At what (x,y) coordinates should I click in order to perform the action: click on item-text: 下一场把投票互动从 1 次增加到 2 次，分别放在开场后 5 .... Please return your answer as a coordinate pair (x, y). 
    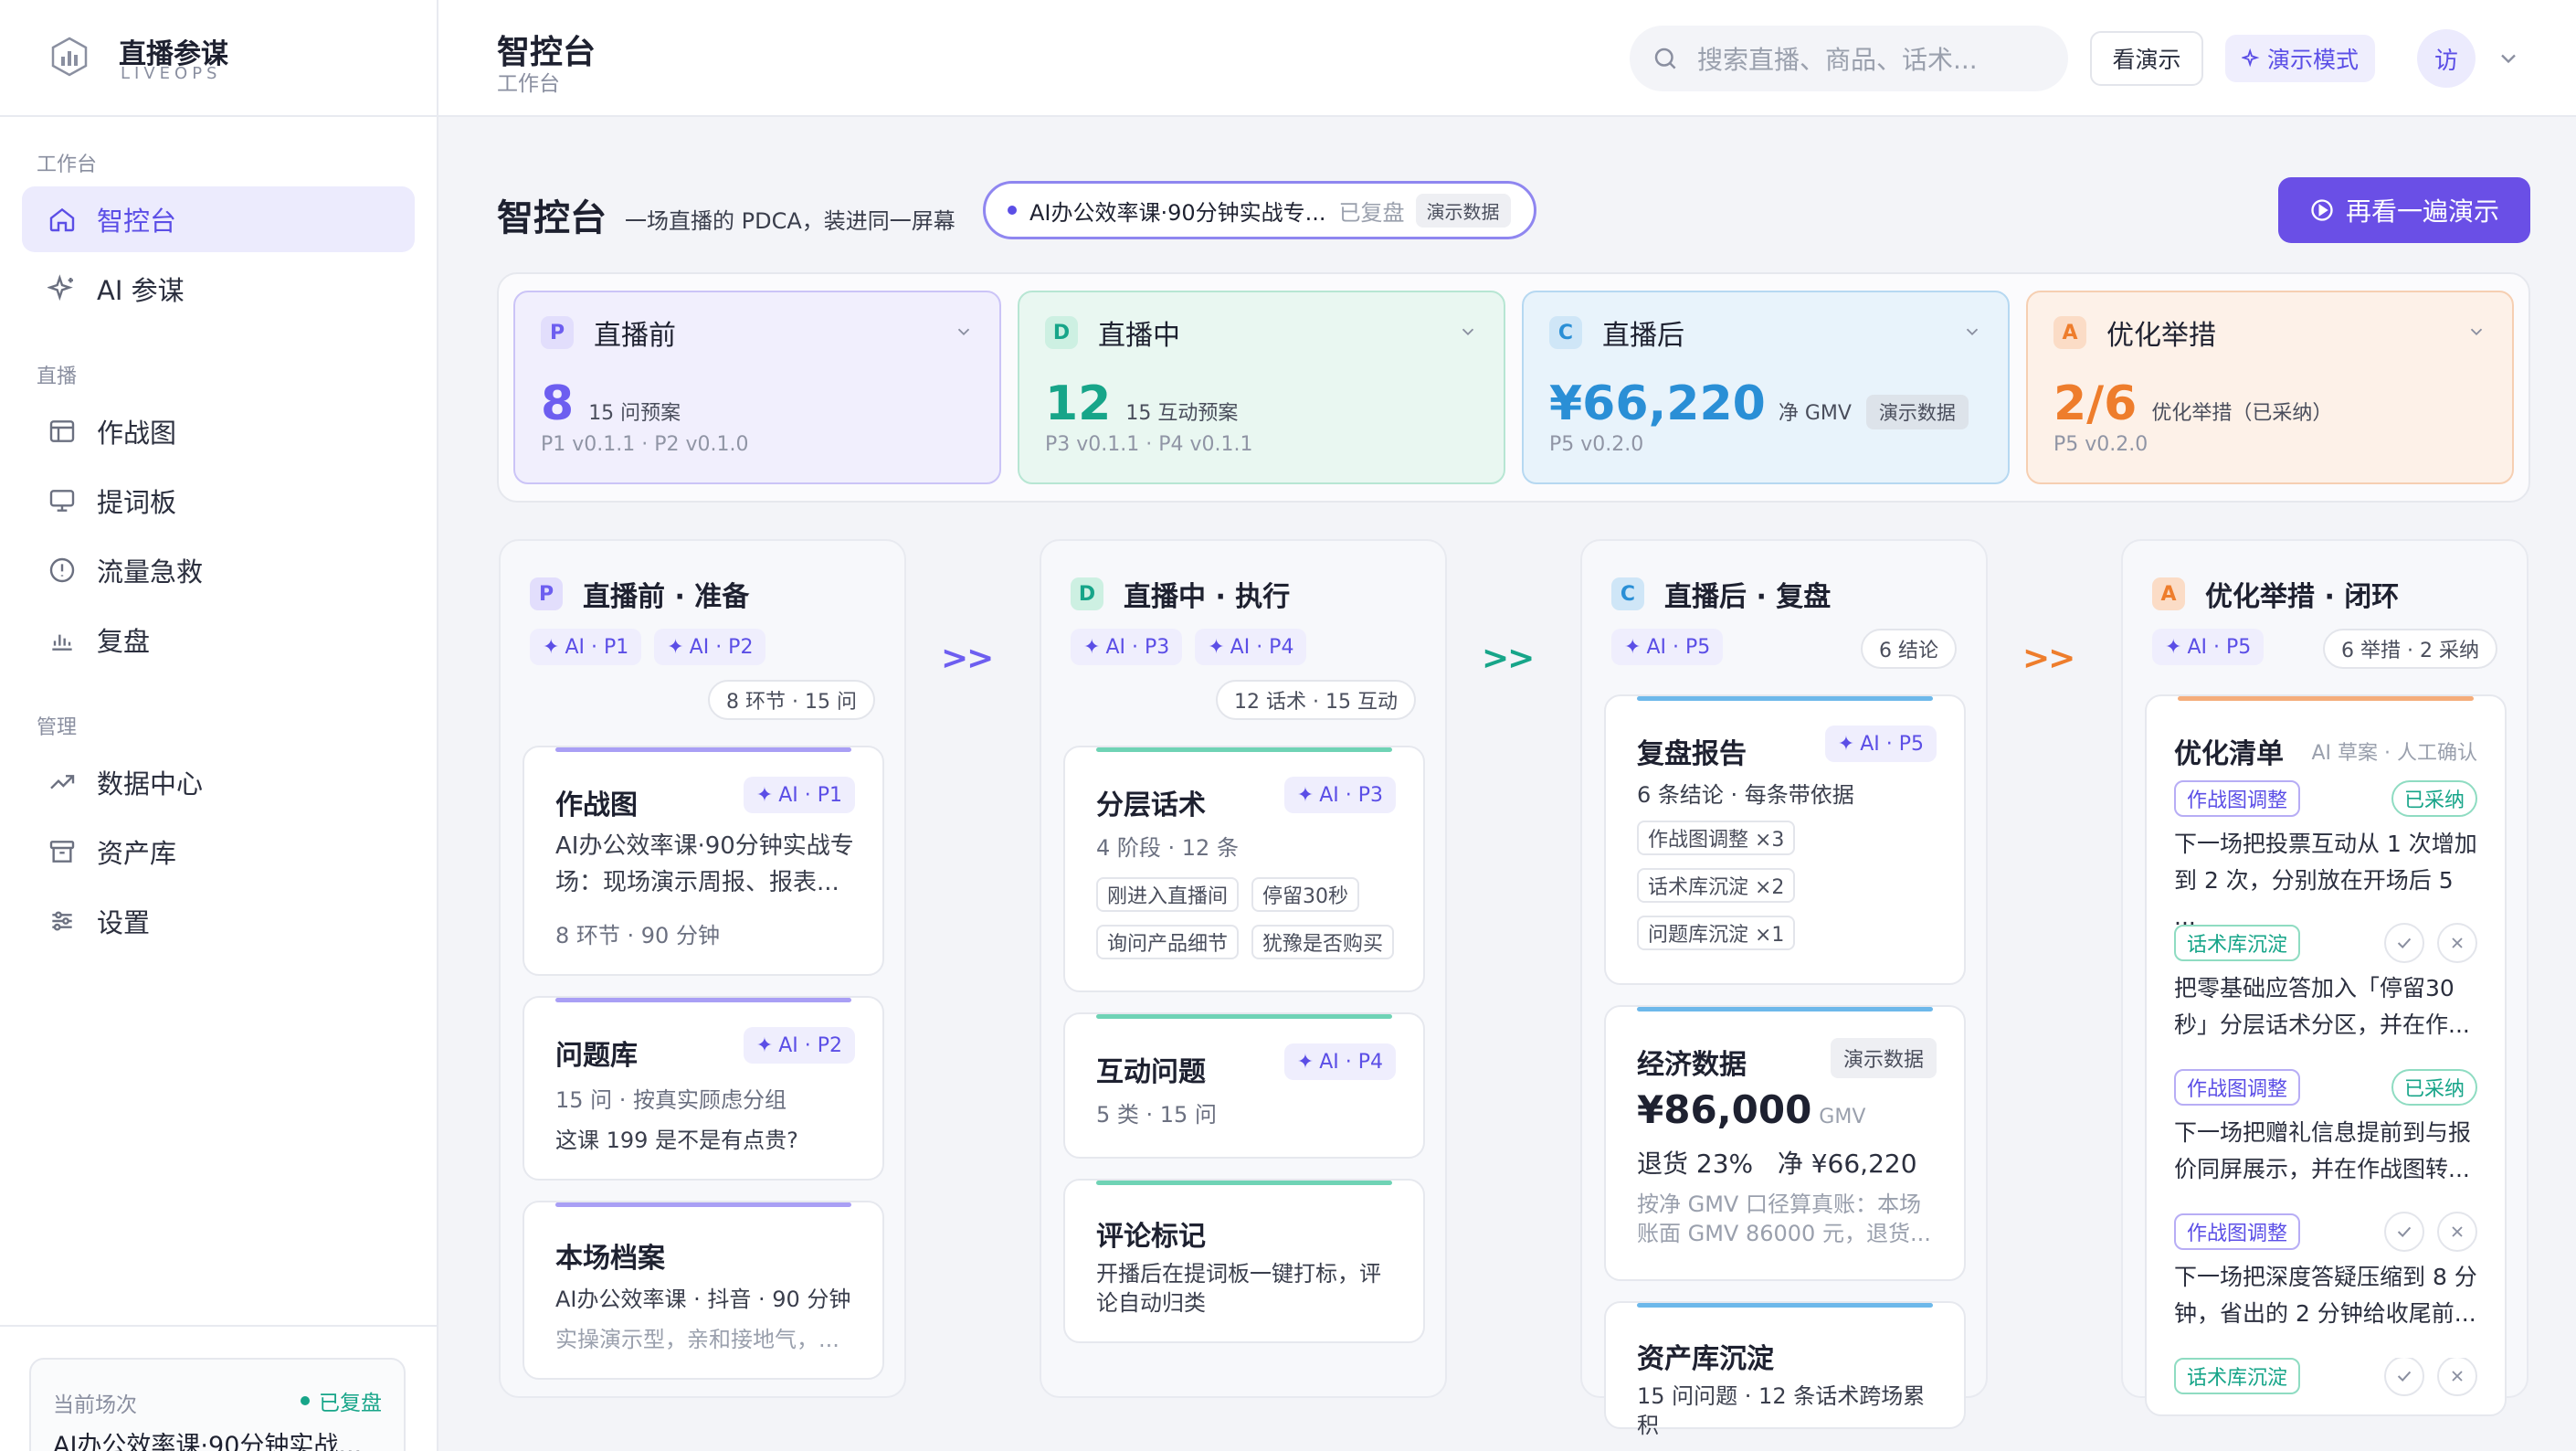
    Looking at the image, I should click on (2325, 880).